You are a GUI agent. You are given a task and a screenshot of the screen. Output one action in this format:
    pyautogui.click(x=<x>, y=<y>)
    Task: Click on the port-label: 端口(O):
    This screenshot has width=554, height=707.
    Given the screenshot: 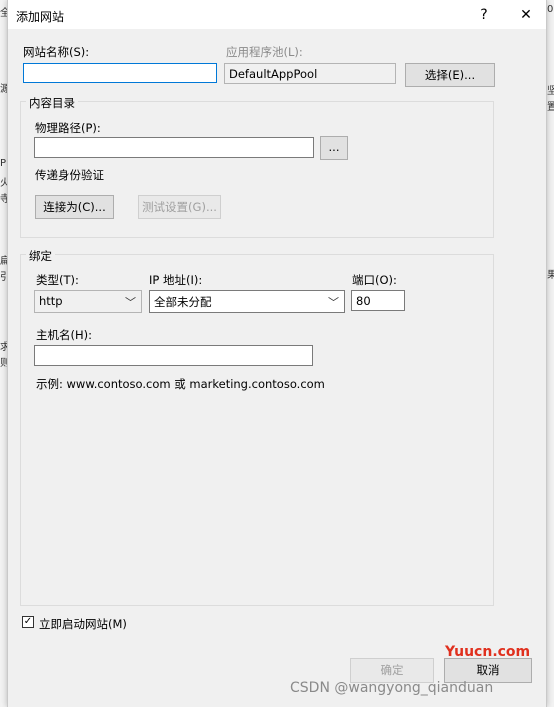 What is the action you would take?
    pyautogui.click(x=374, y=280)
    